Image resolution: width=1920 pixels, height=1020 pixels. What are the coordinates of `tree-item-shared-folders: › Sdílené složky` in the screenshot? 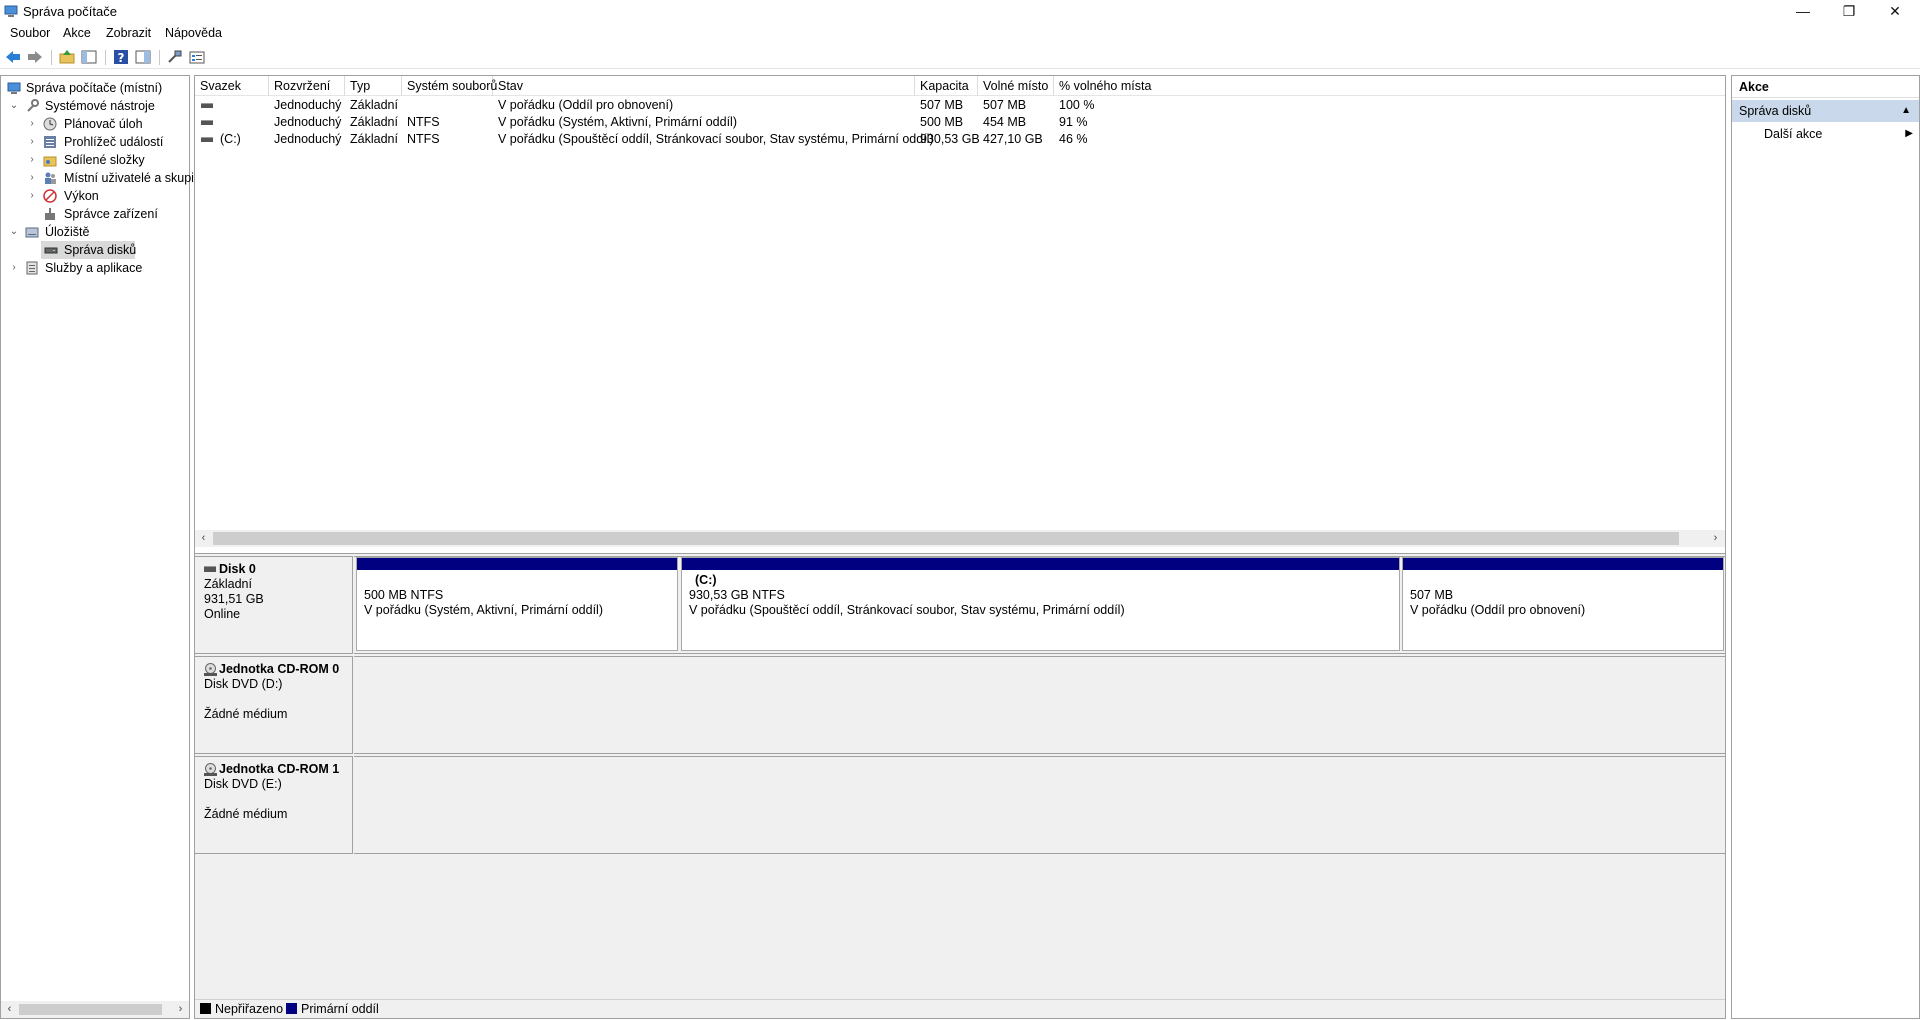 It's located at (95, 160).